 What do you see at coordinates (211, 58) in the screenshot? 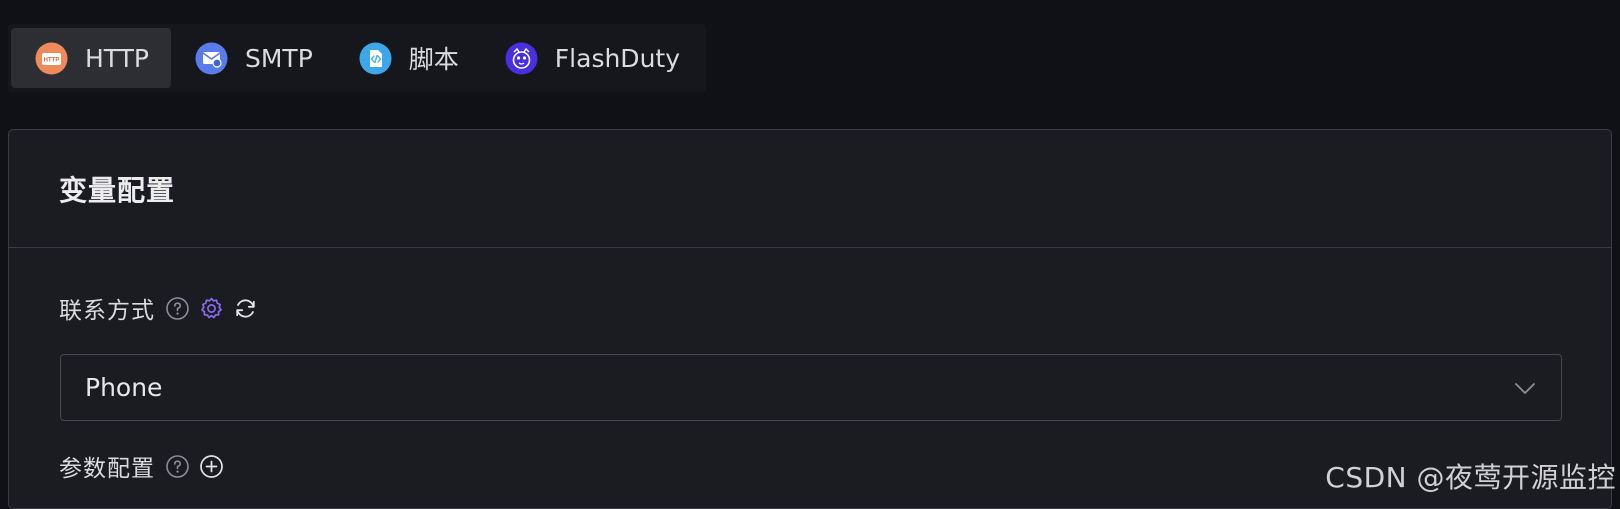
I see `smtp-mail-icon` at bounding box center [211, 58].